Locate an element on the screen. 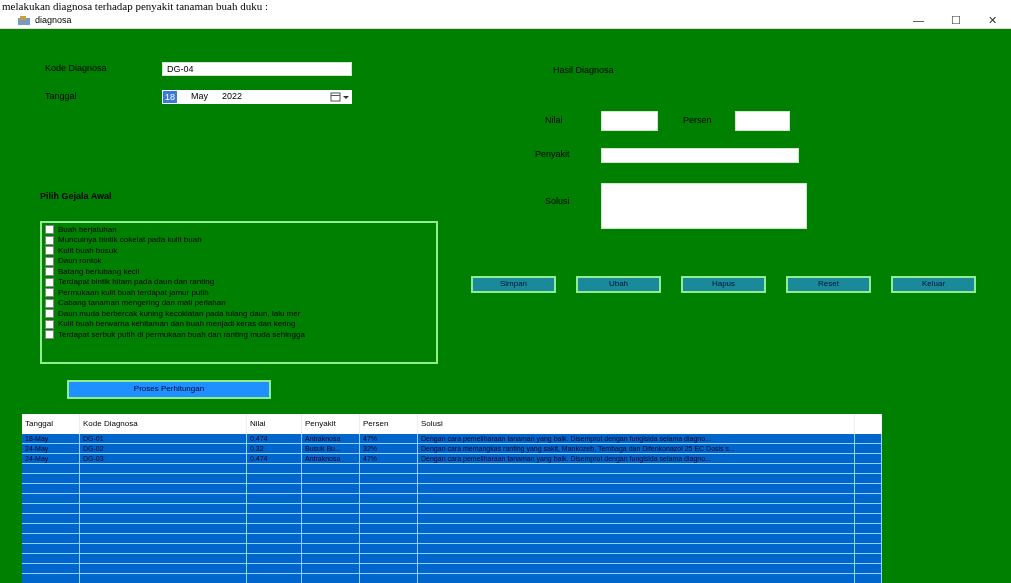  symptom-label: Kulit buah busuk is located at coordinates (88, 250).